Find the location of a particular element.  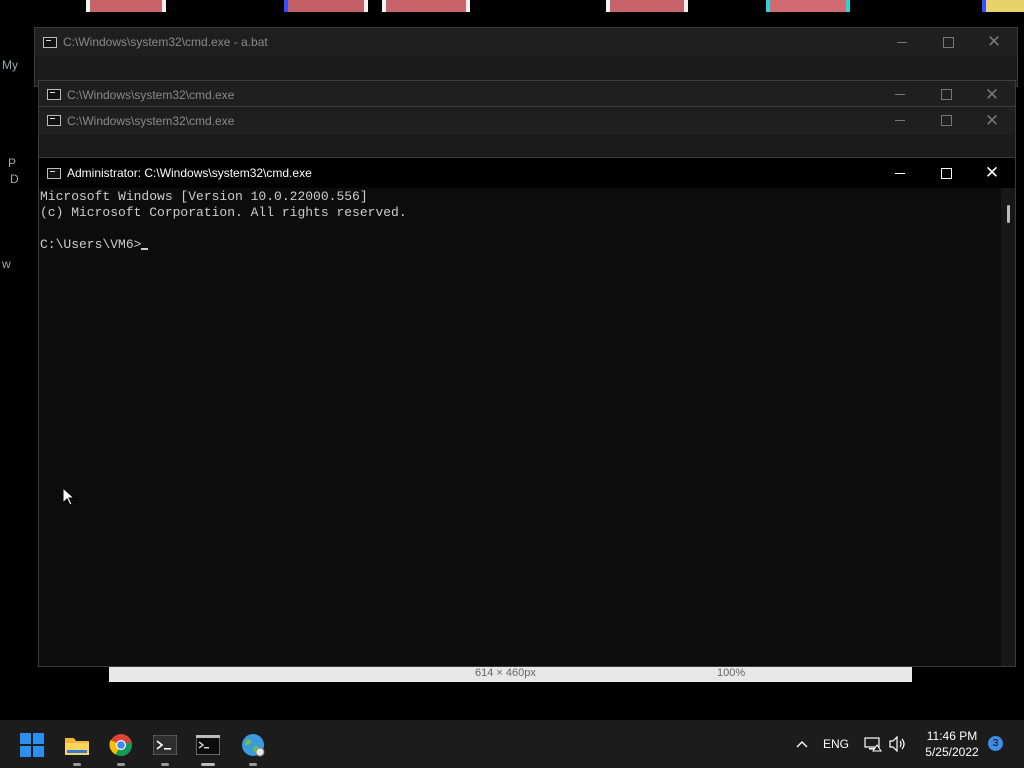

windows-logo-icon is located at coordinates (32, 745).